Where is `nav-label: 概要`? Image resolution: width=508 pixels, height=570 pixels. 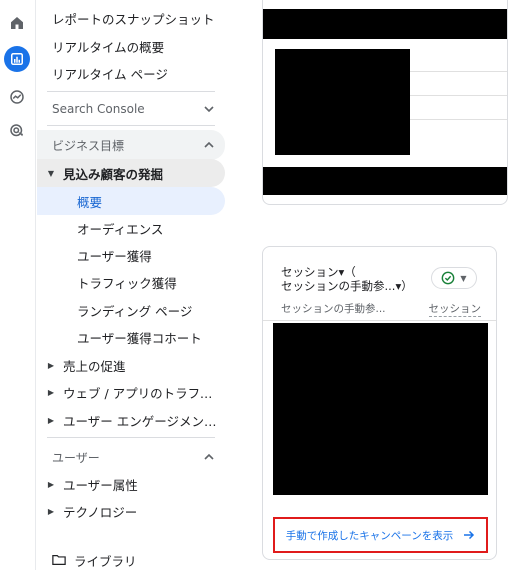
nav-label: 概要 is located at coordinates (90, 202).